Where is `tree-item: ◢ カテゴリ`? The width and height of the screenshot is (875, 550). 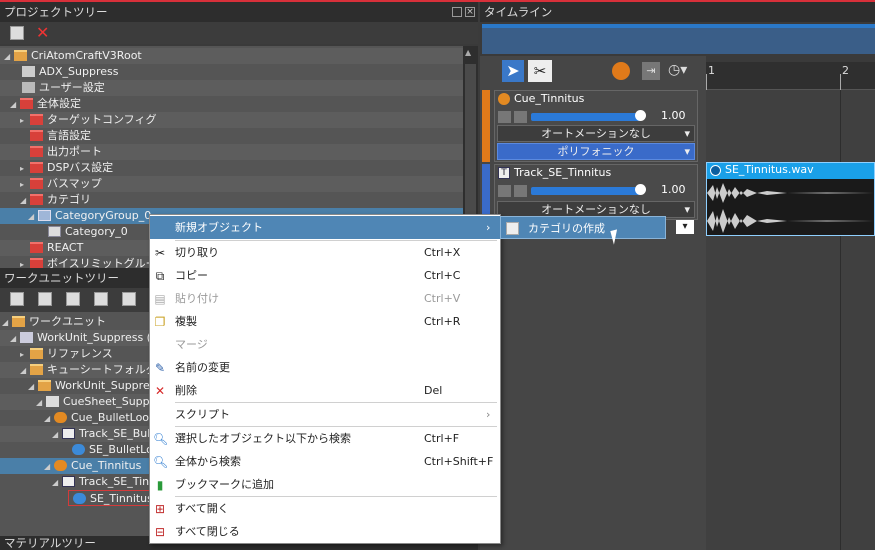
tree-item: ◢ カテゴリ is located at coordinates (231, 200).